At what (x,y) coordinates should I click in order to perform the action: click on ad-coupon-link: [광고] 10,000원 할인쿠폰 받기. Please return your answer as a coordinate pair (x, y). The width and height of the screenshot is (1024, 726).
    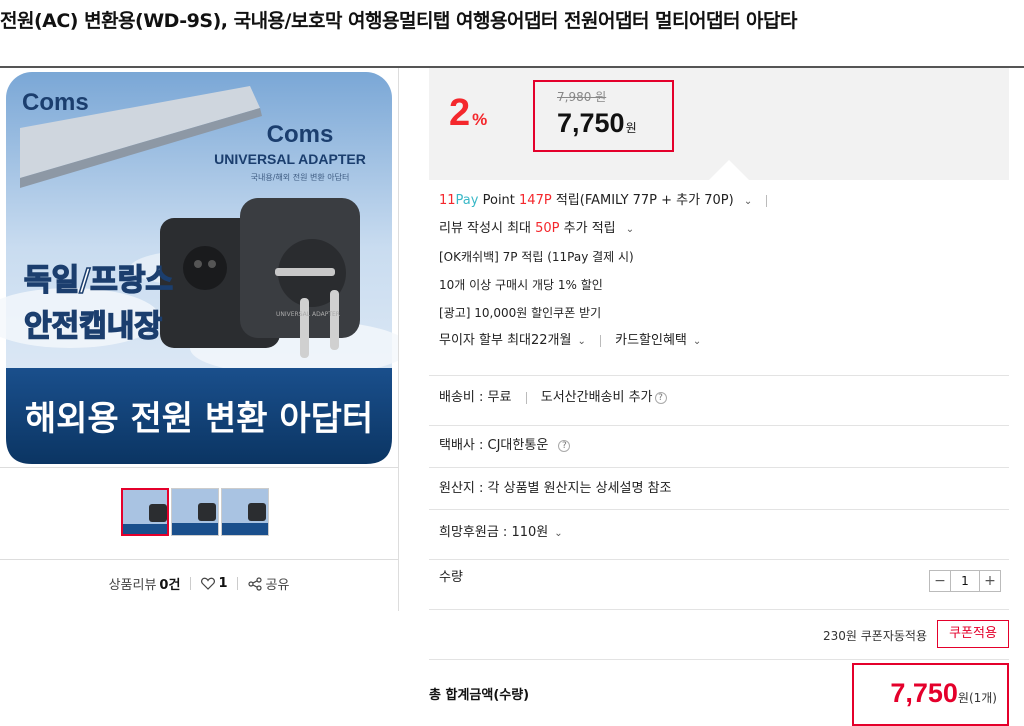
    Looking at the image, I should click on (724, 316).